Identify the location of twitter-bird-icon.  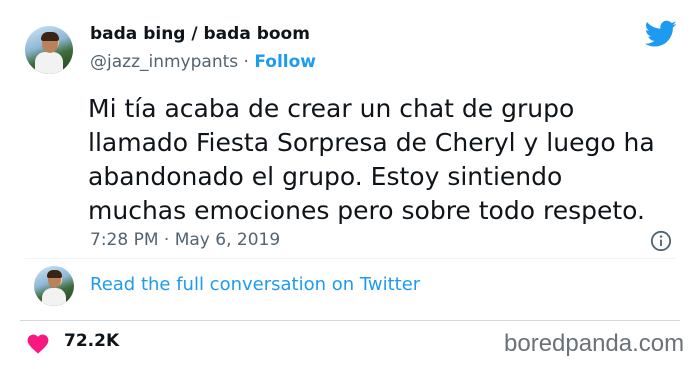
(661, 34).